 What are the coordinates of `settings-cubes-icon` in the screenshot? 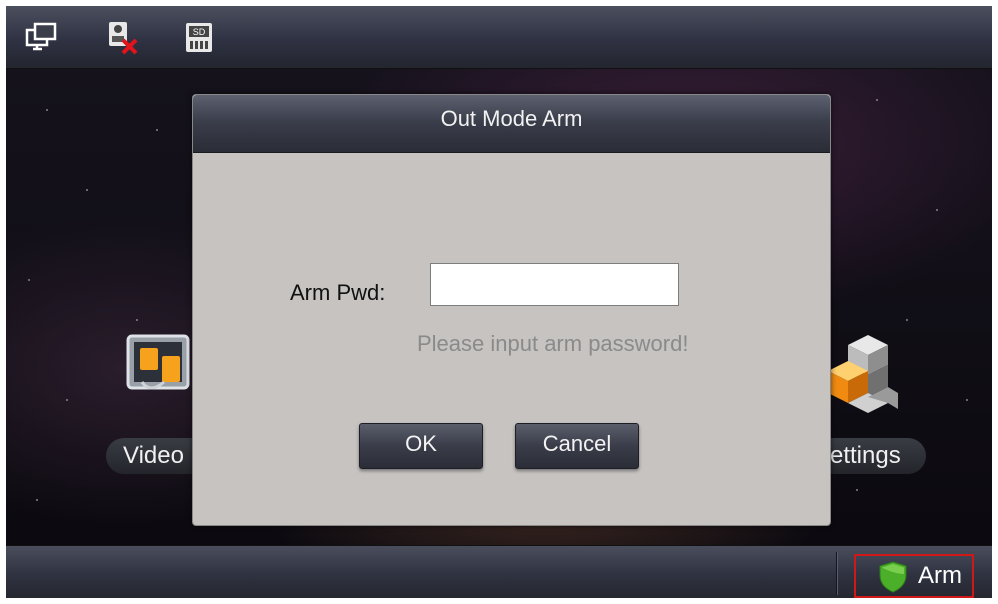 It's located at (863, 376).